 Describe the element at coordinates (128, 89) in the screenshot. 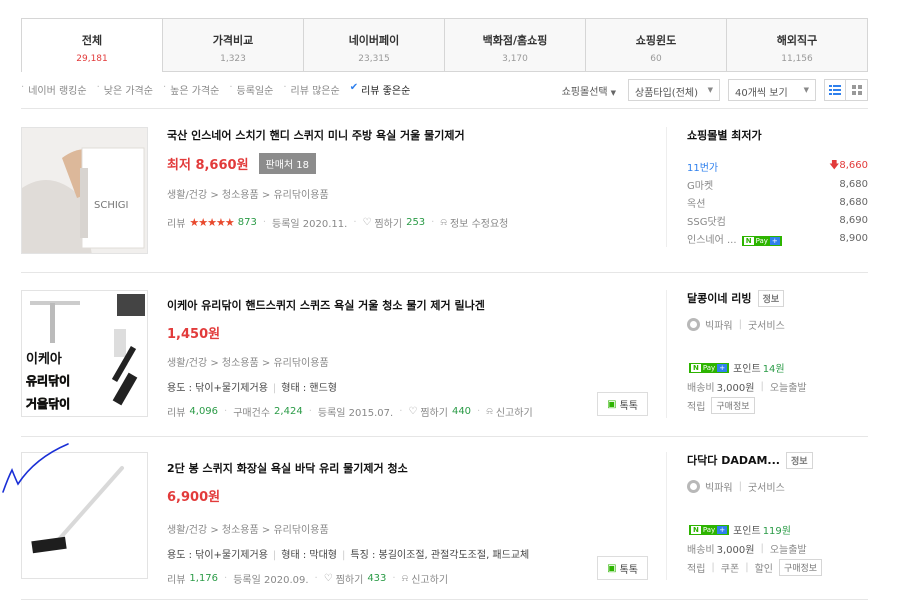

I see `sort-low-price: 낮은 가격순` at that location.